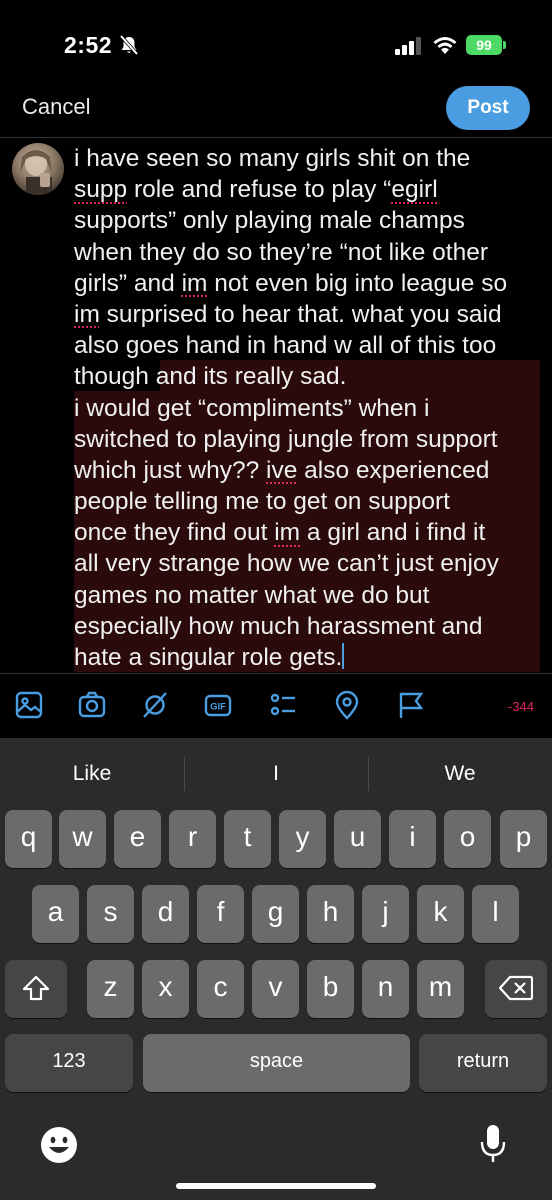 This screenshot has height=1200, width=552. I want to click on key-a: a, so click(55, 914).